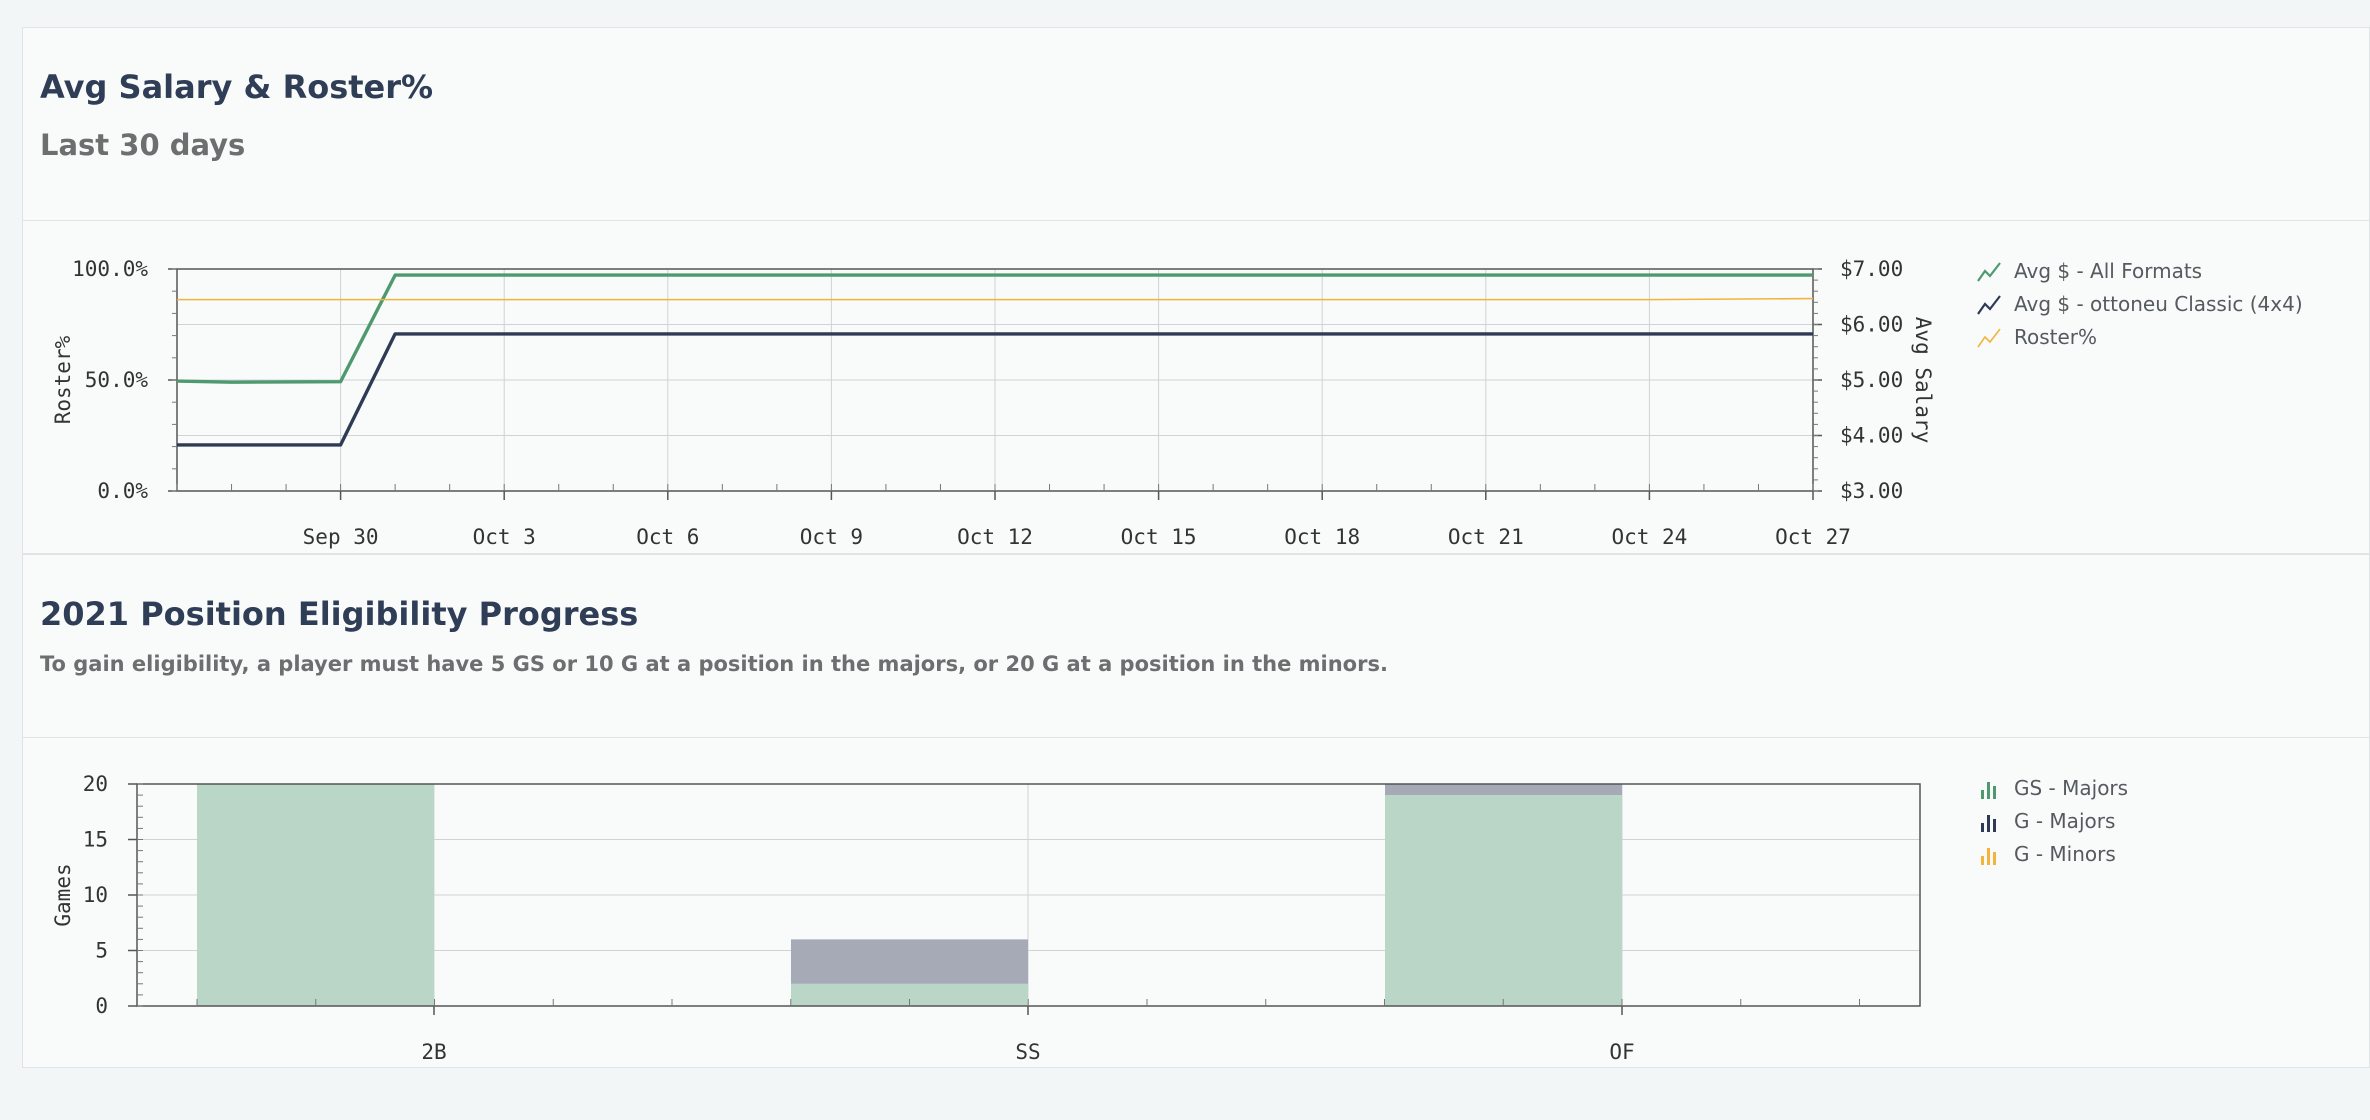  Describe the element at coordinates (95, 784) in the screenshot. I see `y-tick-label: 20` at that location.